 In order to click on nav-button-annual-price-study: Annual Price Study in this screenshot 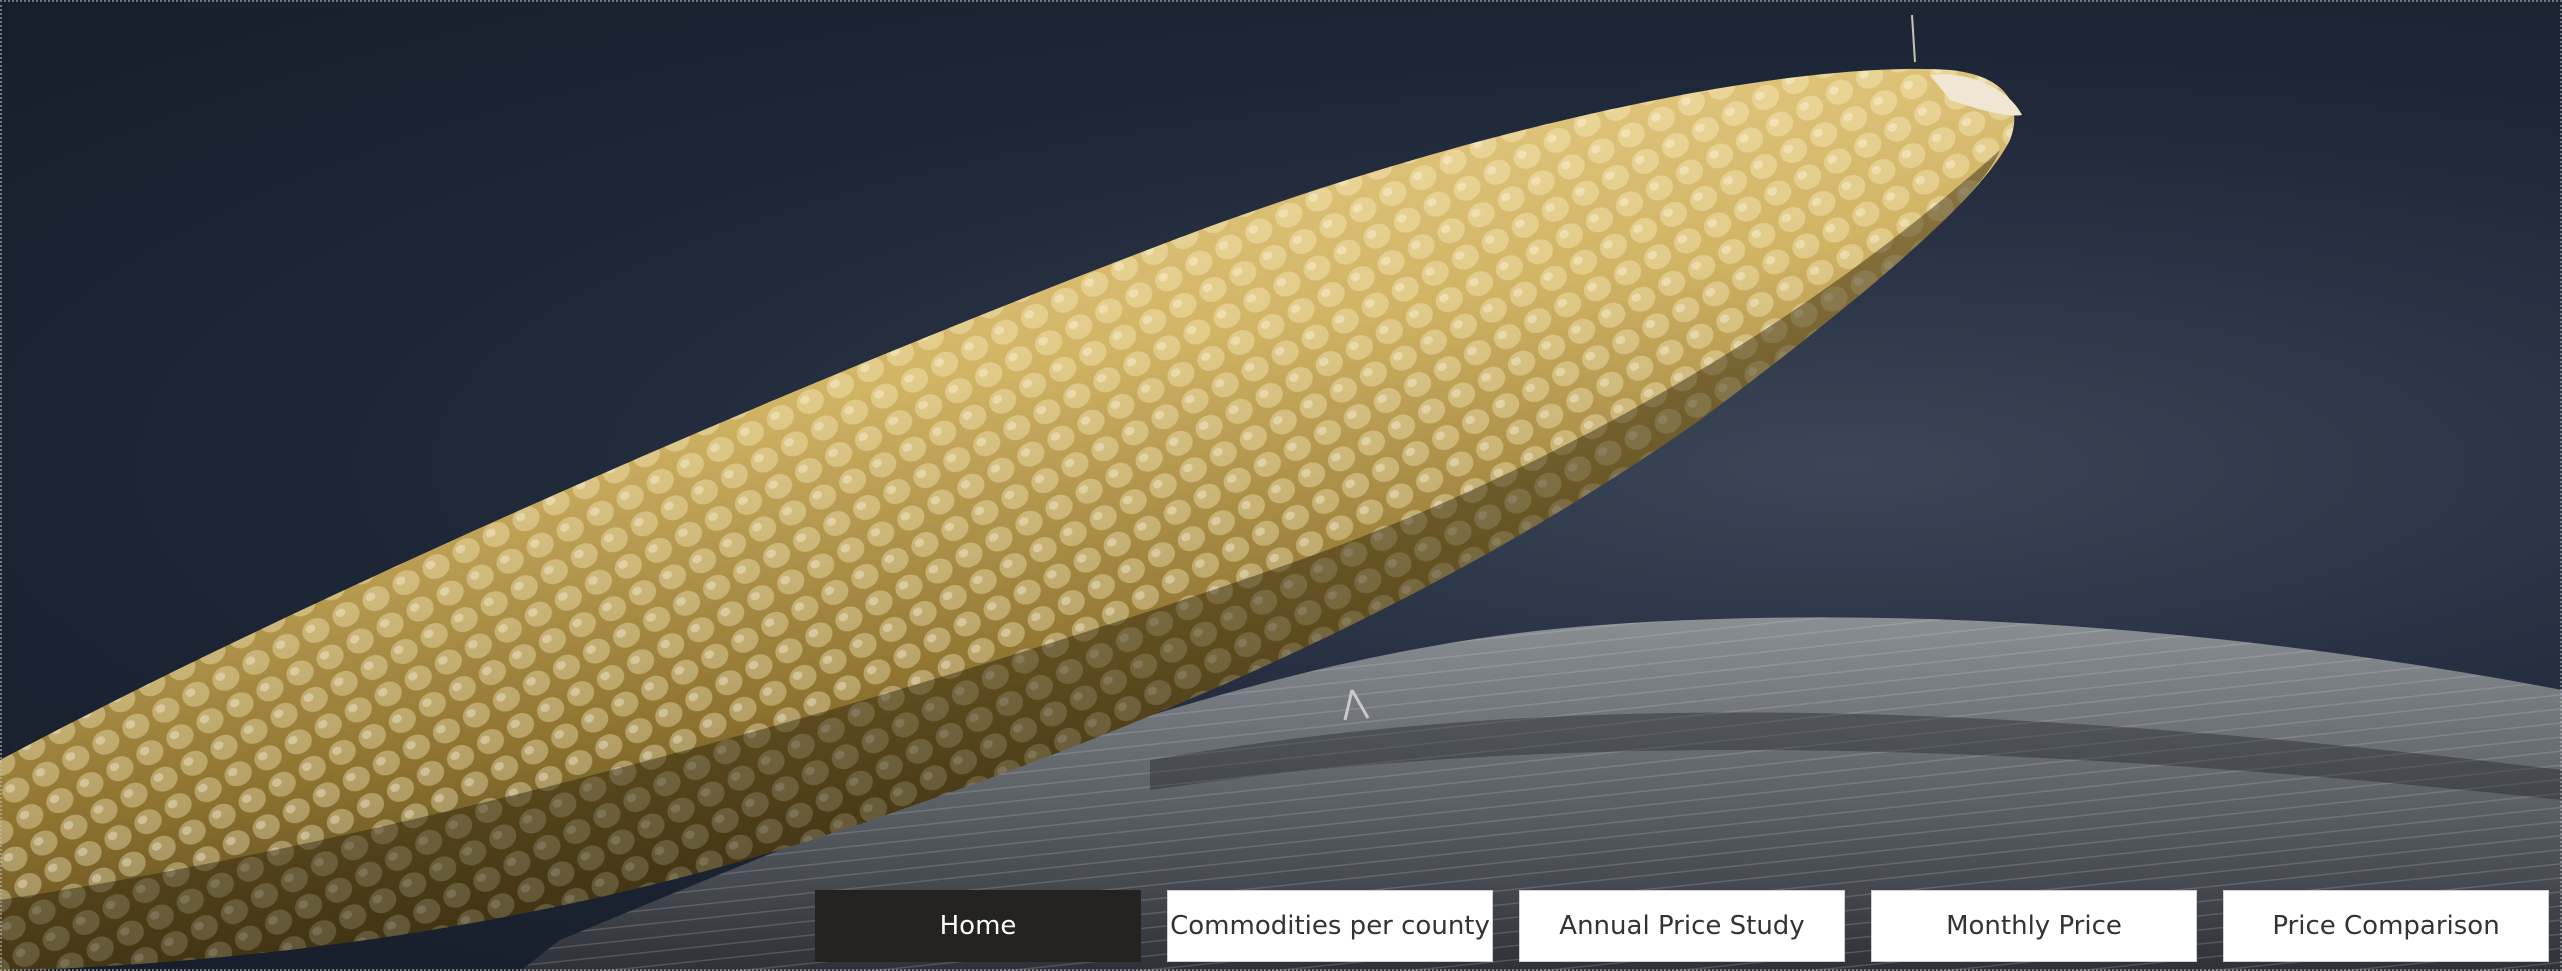, I will do `click(1682, 926)`.